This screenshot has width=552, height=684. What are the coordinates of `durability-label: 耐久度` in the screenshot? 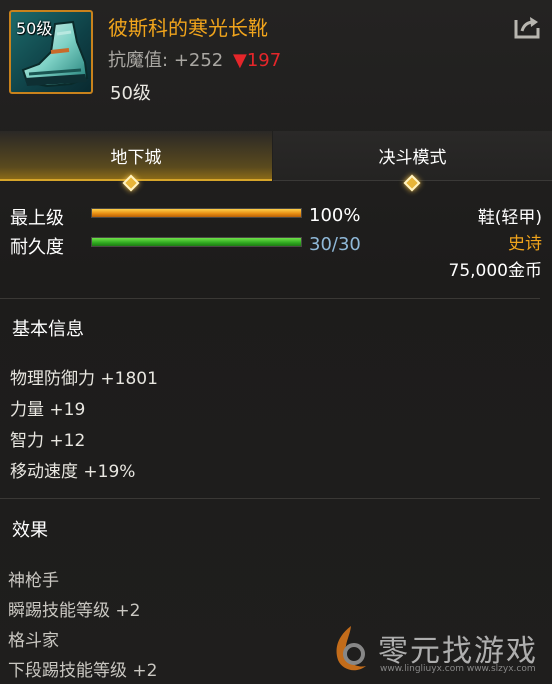 It's located at (37, 247).